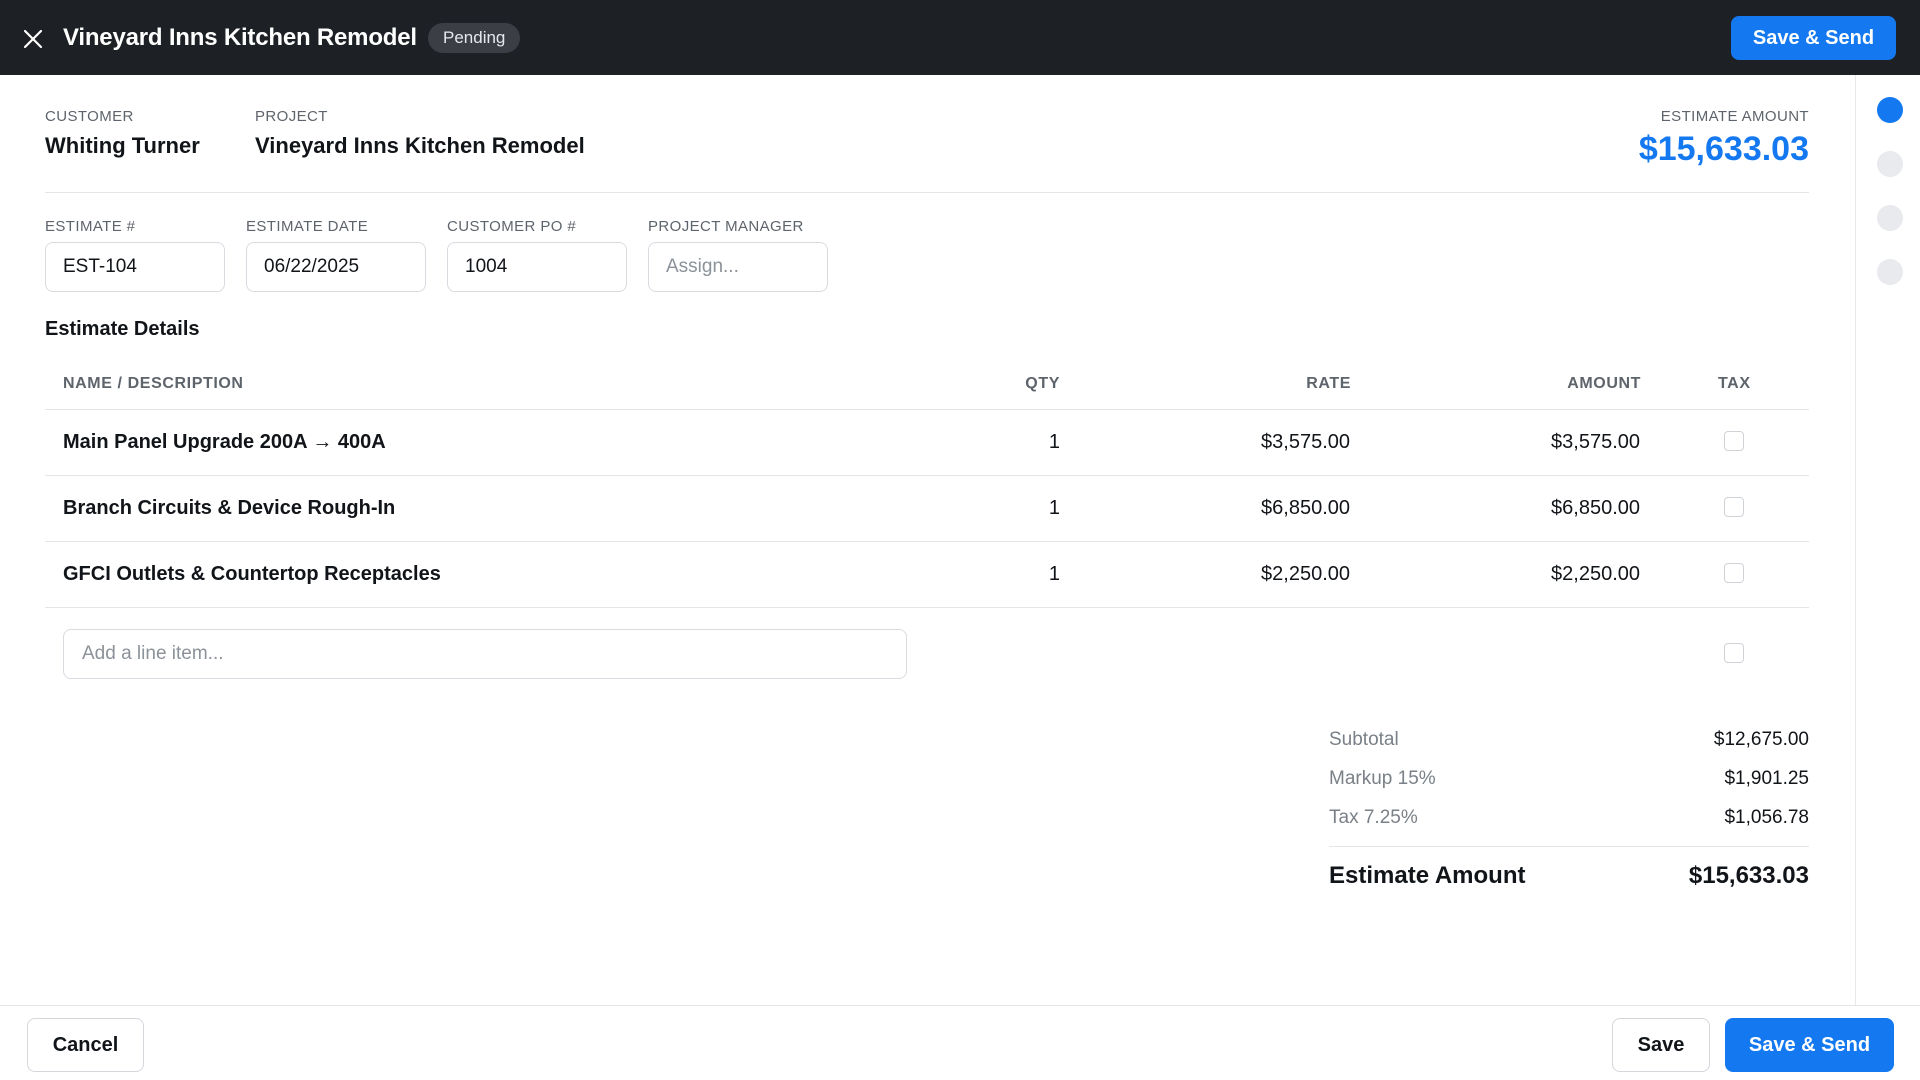 The width and height of the screenshot is (1920, 1080). I want to click on save-button: Save, so click(1661, 1045).